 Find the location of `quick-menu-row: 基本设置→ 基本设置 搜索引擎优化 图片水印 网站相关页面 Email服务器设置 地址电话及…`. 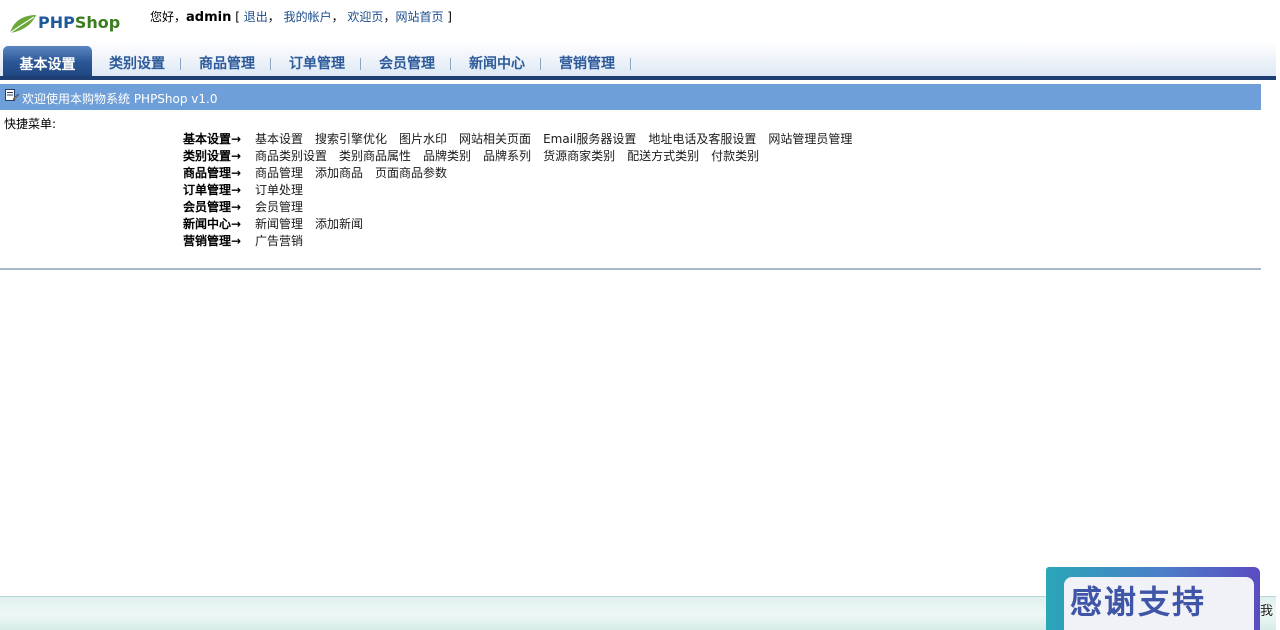

quick-menu-row: 基本设置→ 基本设置 搜索引擎优化 图片水印 网站相关页面 Email服务器设置 地址电话及… is located at coordinates (523, 139).